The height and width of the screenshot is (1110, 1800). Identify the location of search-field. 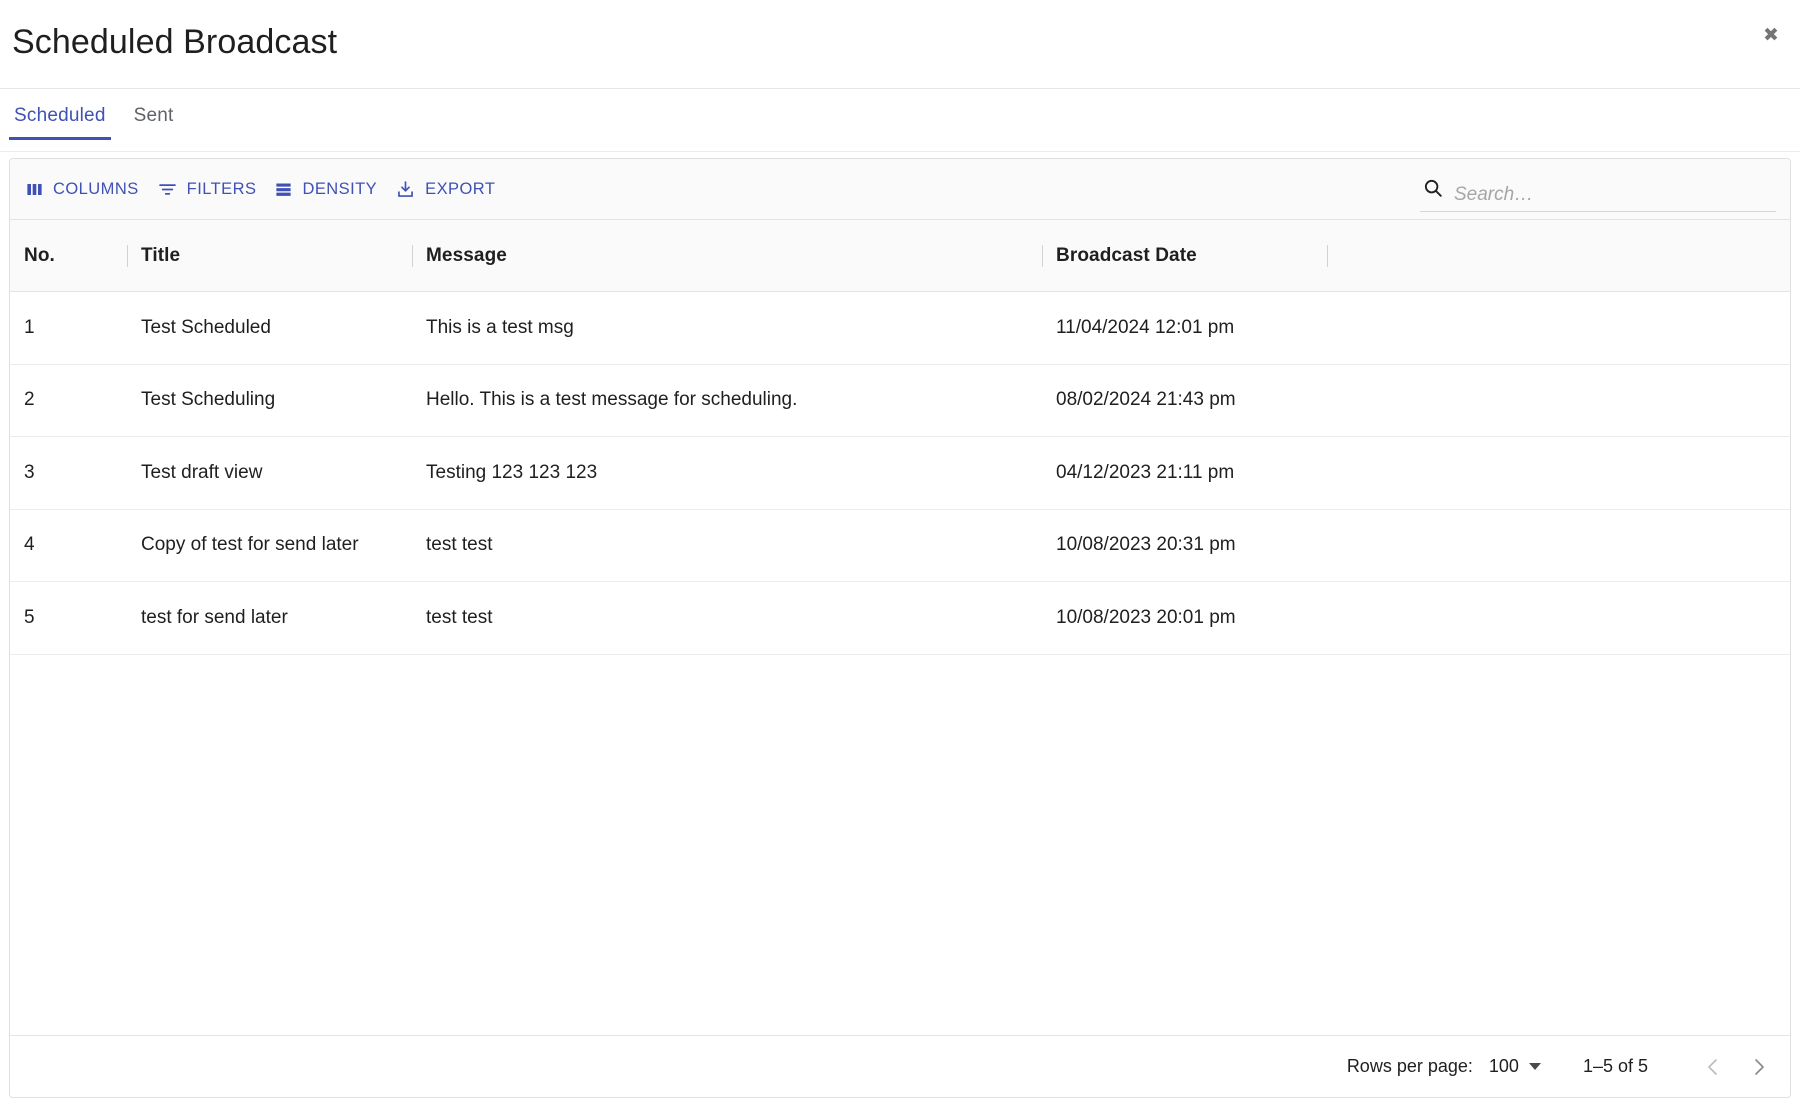
(1598, 194).